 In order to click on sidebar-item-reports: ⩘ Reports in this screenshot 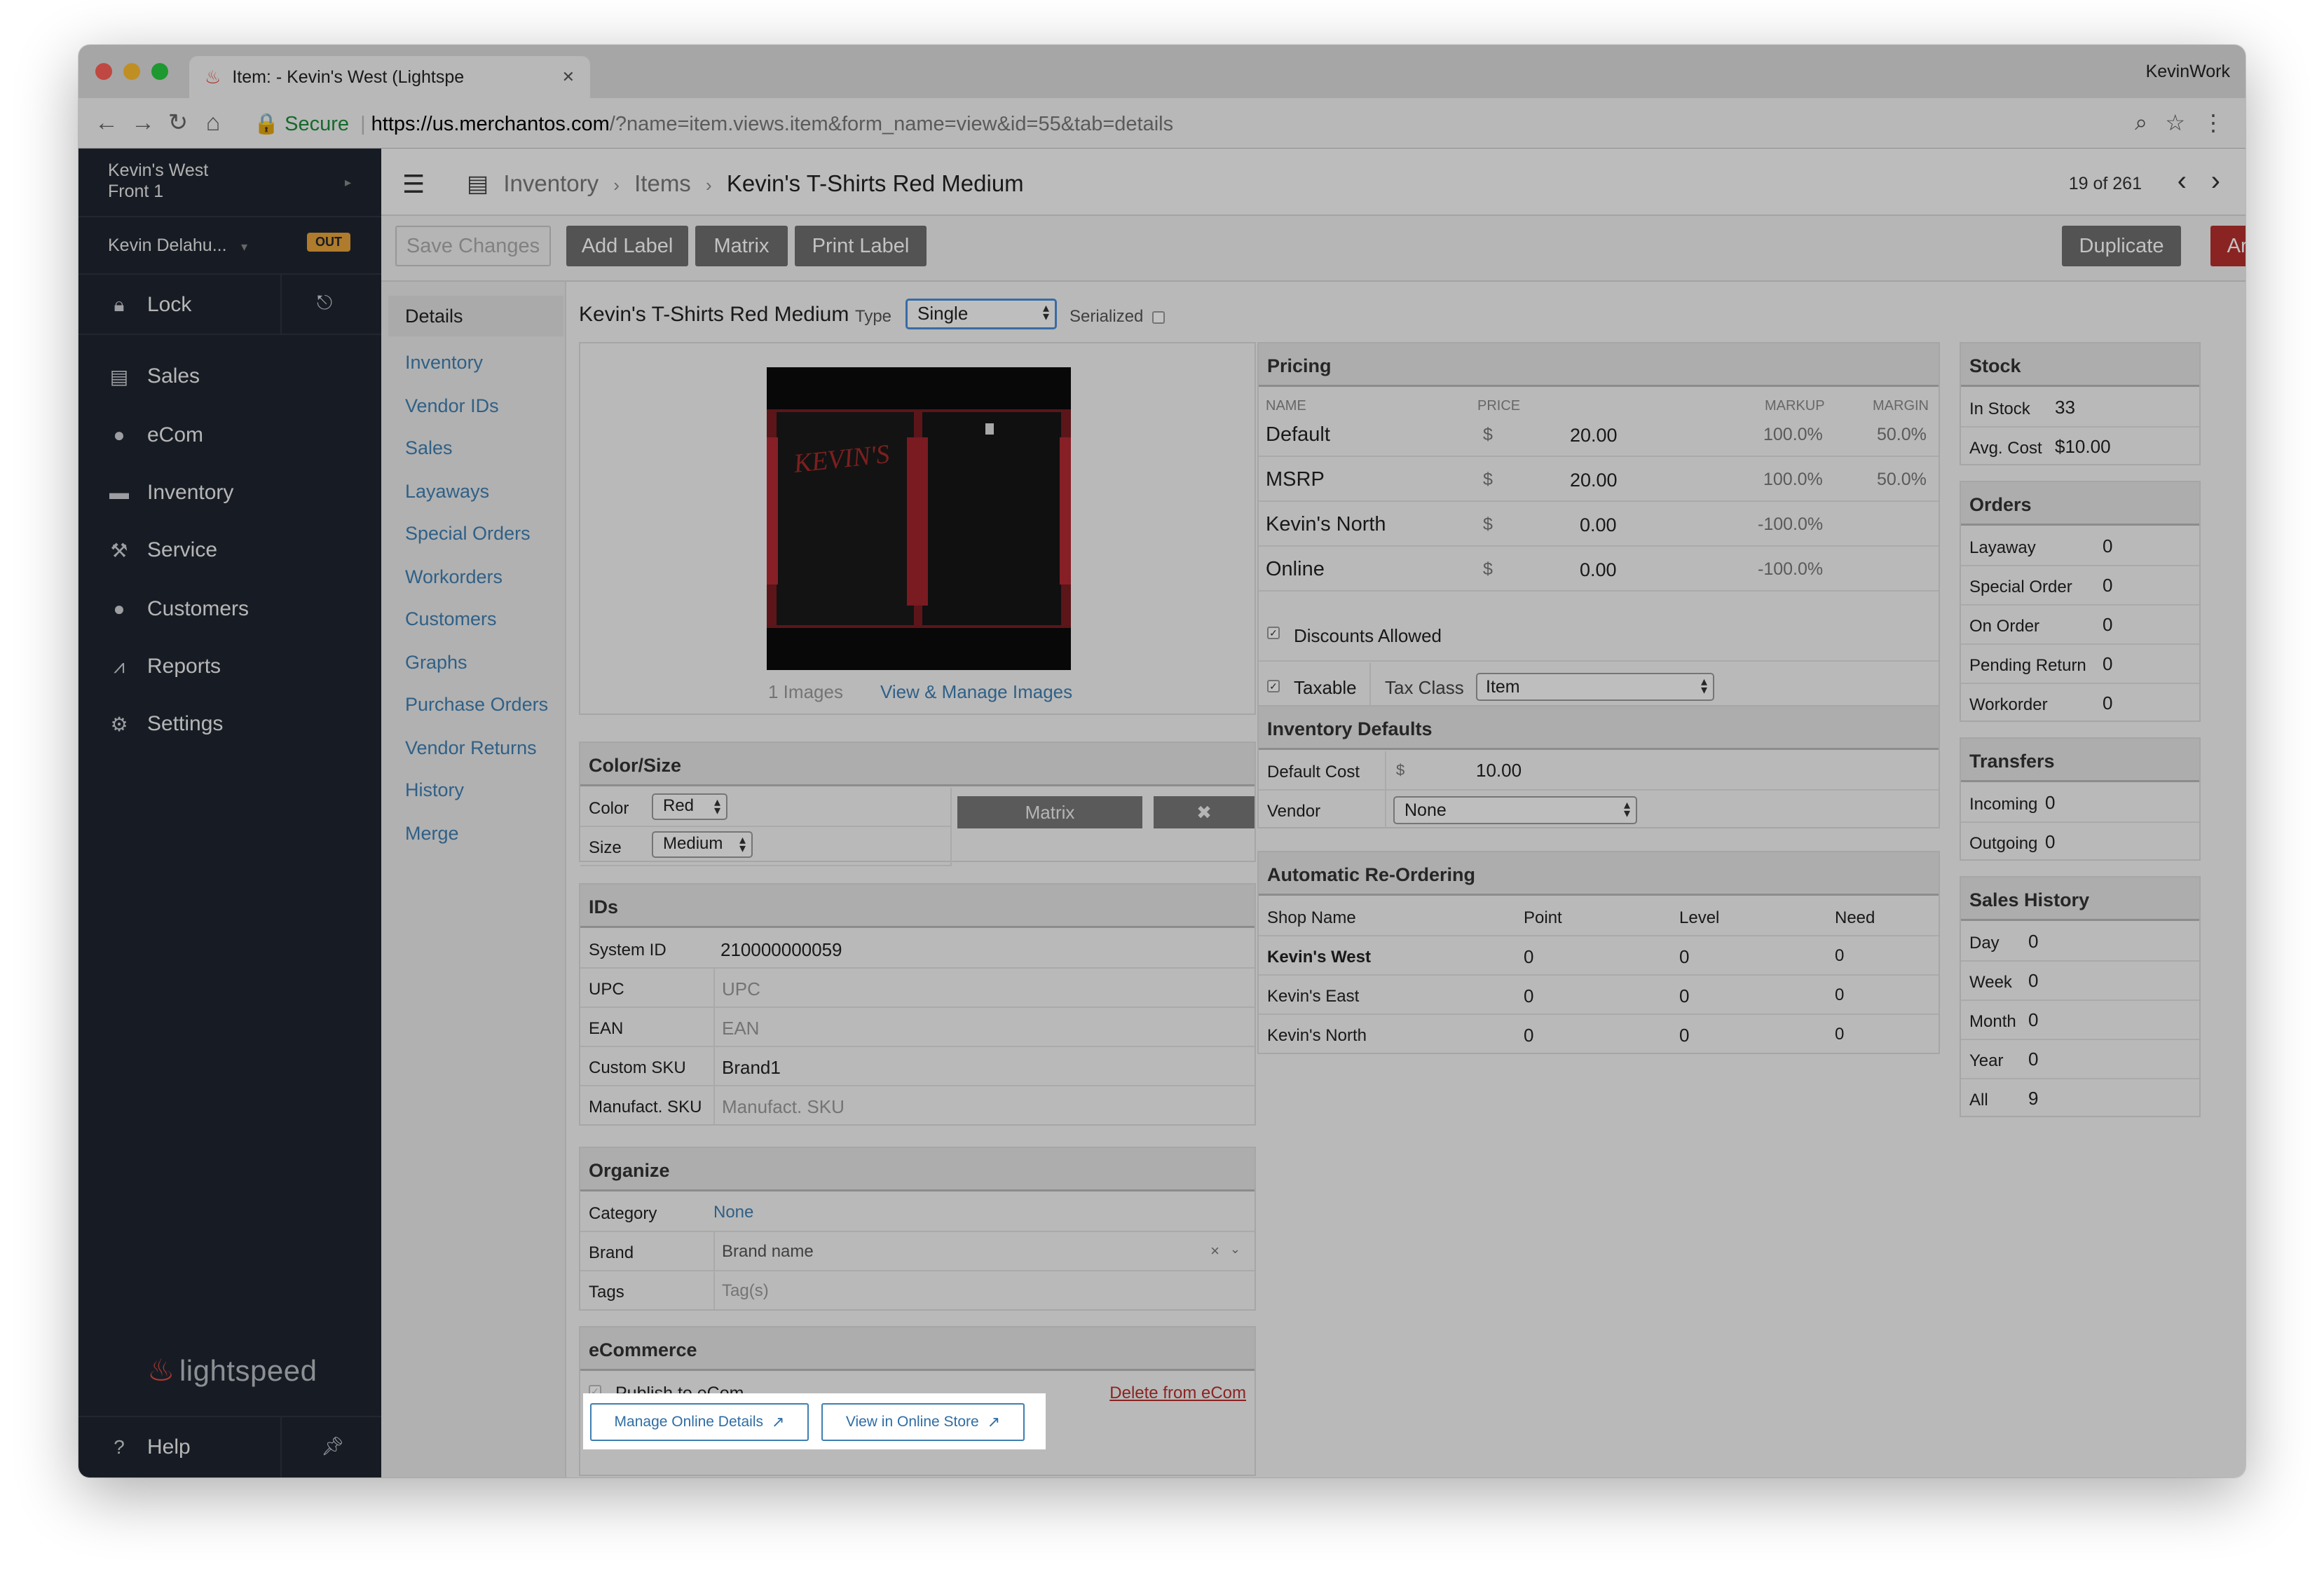, I will do `click(229, 666)`.